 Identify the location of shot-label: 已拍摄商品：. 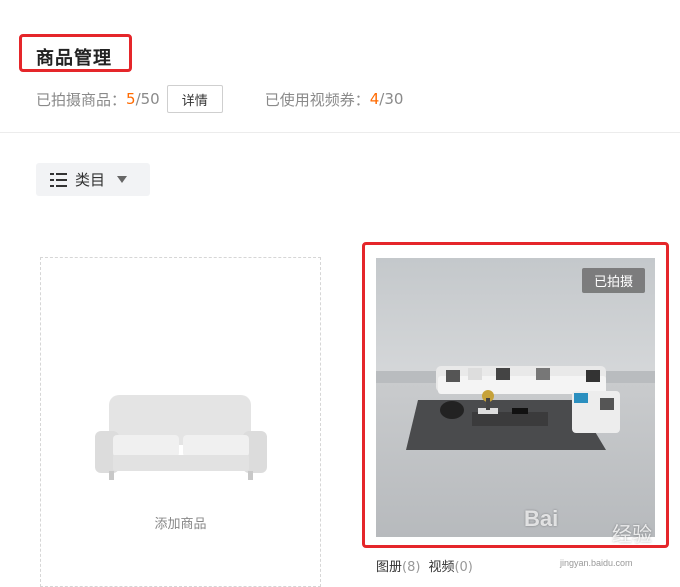
(81, 99).